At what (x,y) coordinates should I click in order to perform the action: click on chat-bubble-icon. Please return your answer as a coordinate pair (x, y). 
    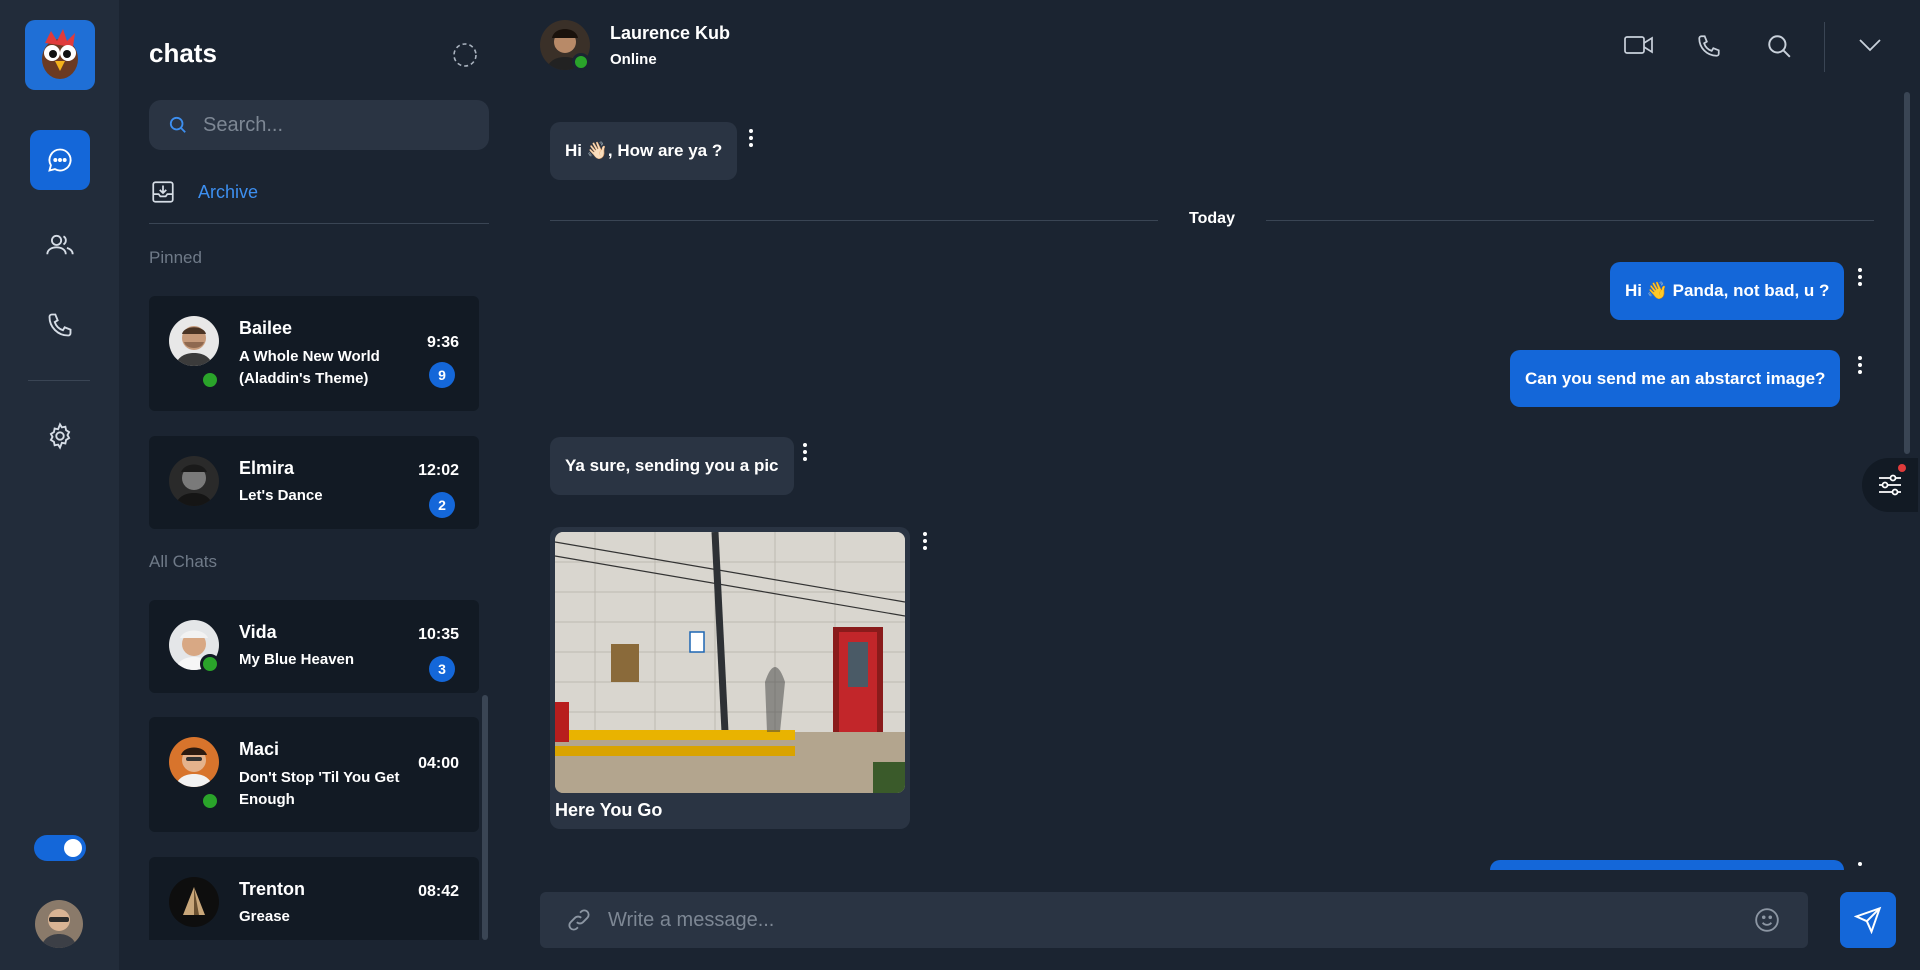
    Looking at the image, I should click on (60, 160).